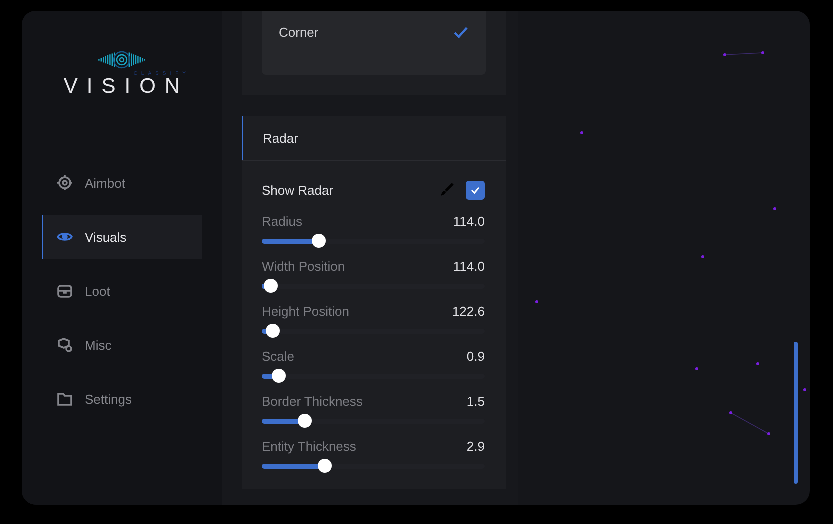 The width and height of the screenshot is (833, 524). What do you see at coordinates (65, 183) in the screenshot?
I see `target-icon` at bounding box center [65, 183].